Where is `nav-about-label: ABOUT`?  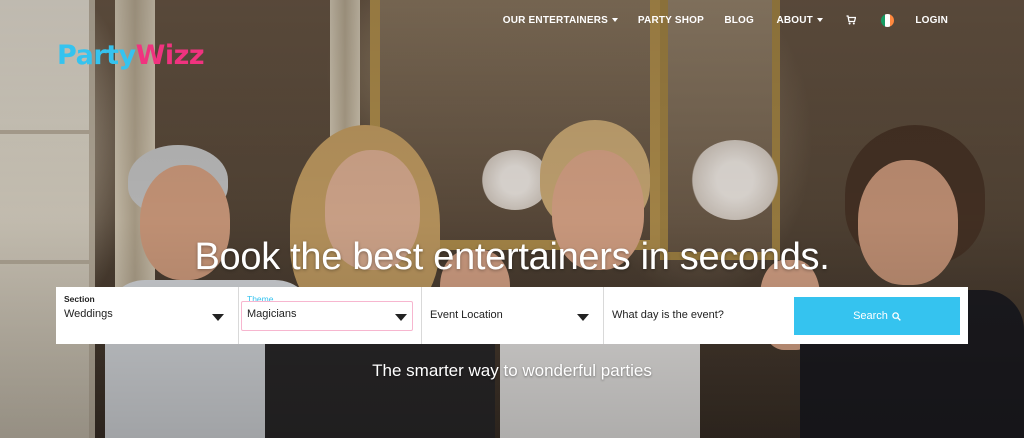
nav-about-label: ABOUT is located at coordinates (794, 20).